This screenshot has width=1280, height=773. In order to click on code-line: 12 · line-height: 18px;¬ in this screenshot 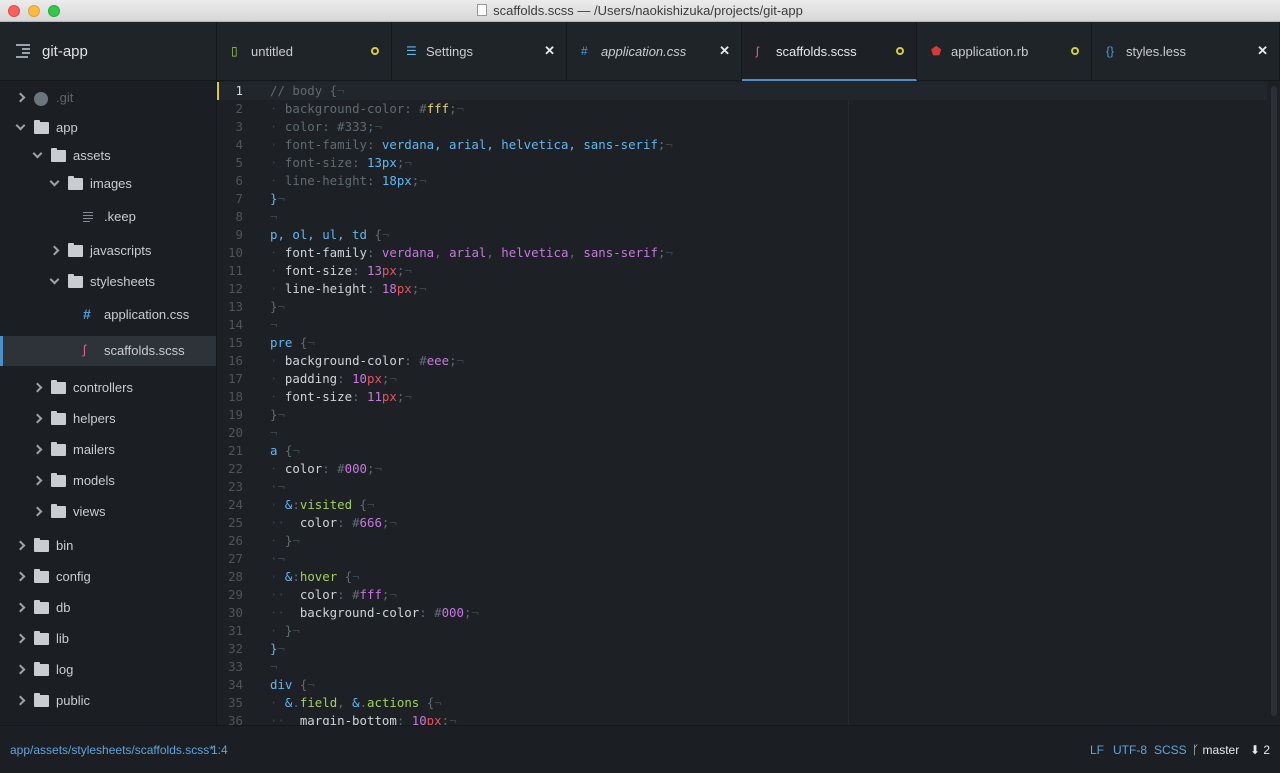, I will do `click(742, 289)`.